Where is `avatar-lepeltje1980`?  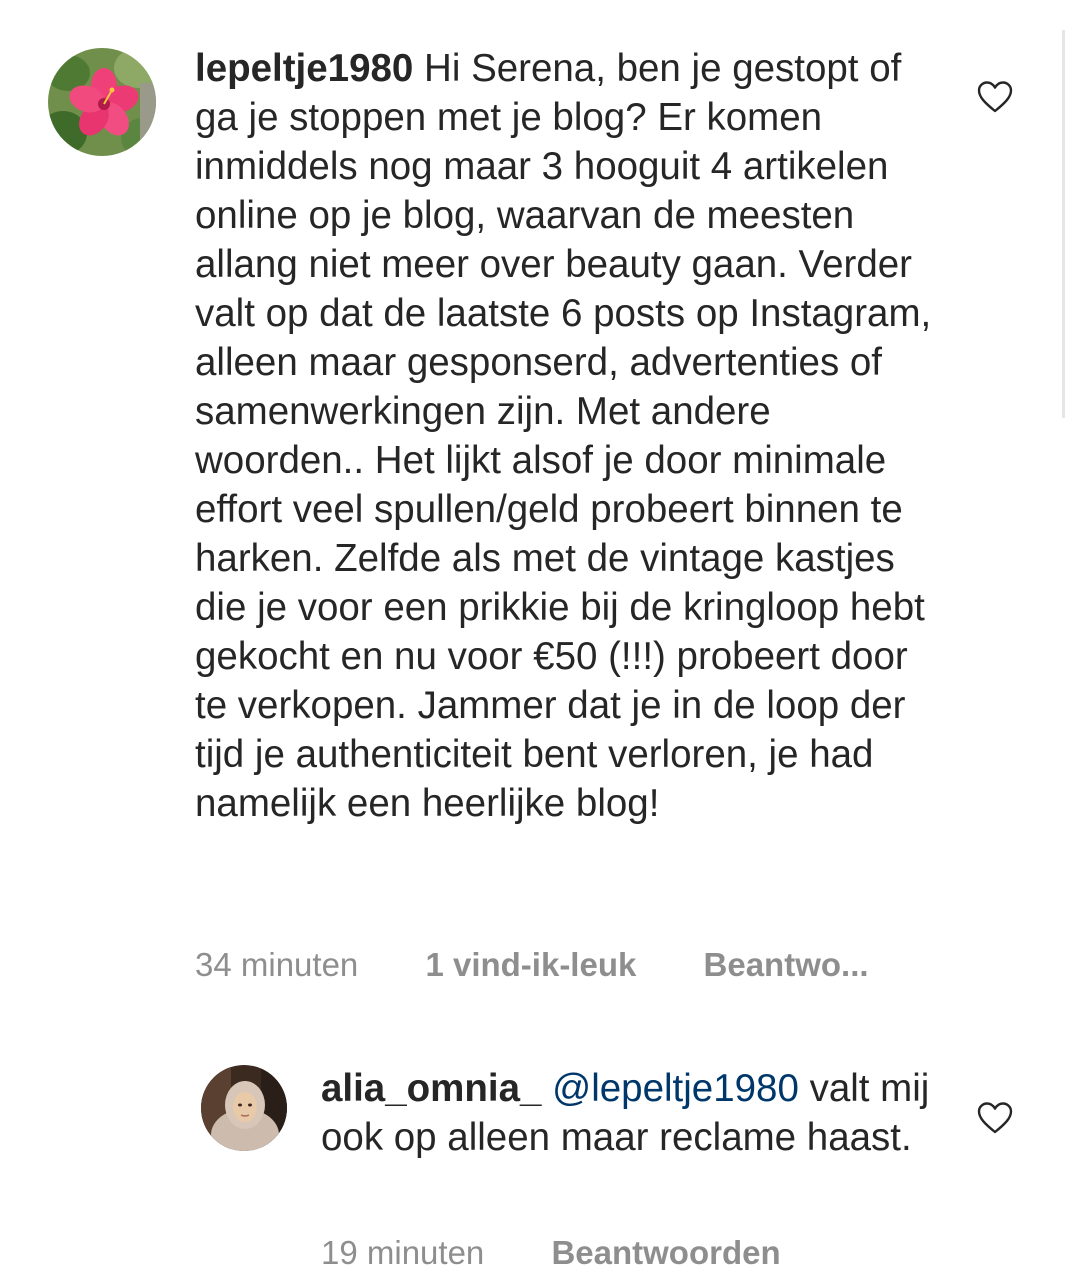 avatar-lepeltje1980 is located at coordinates (102, 102).